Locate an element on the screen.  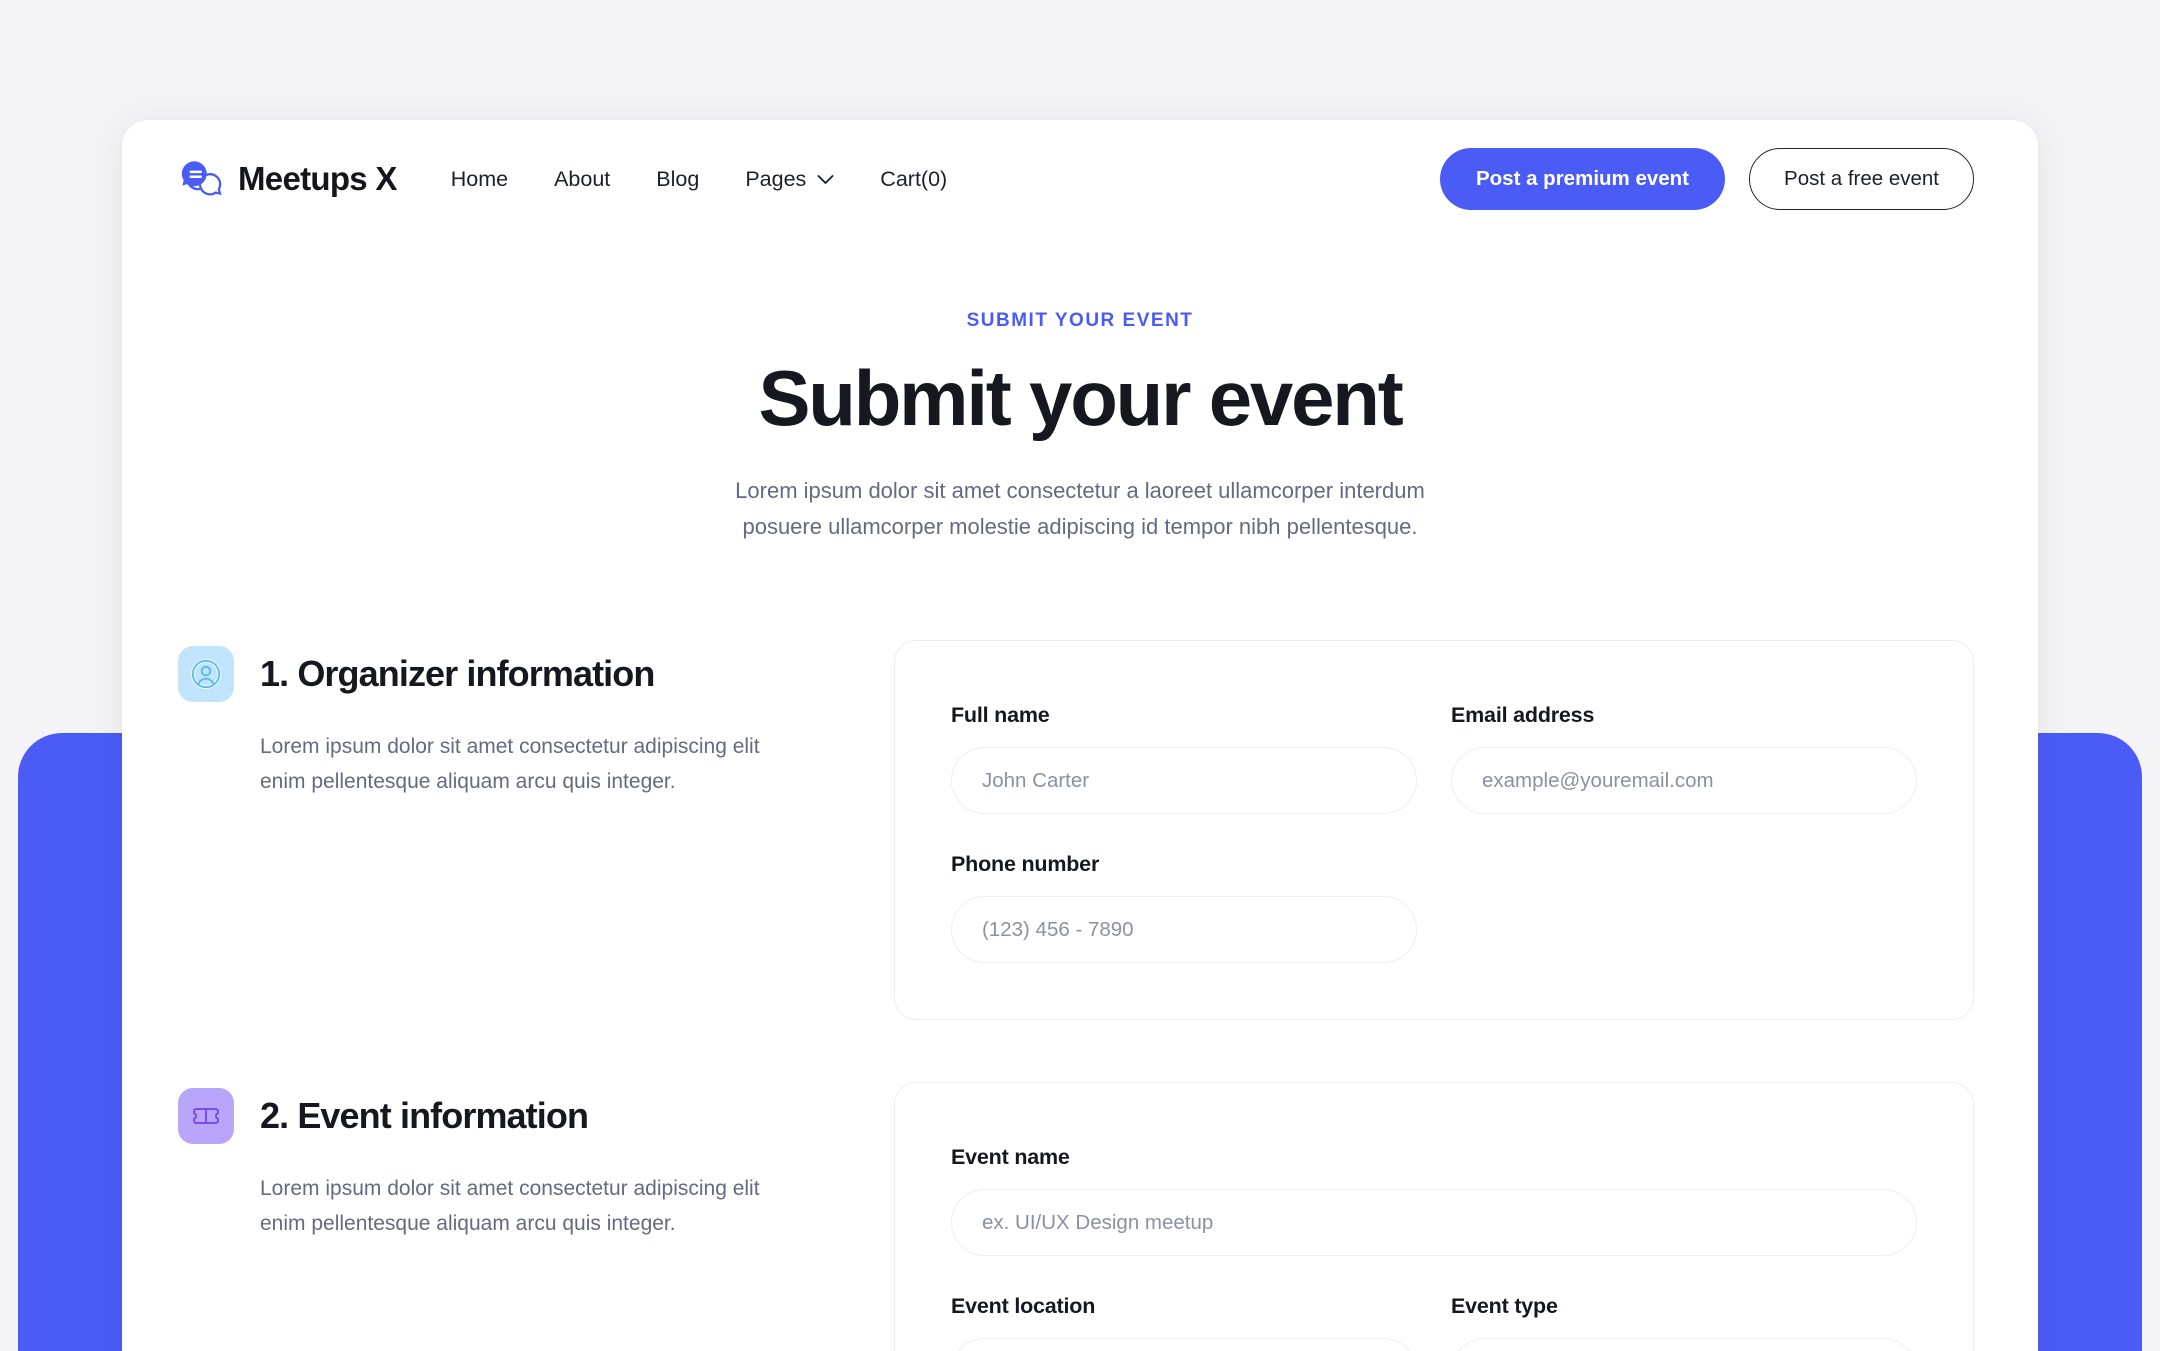
field-event-location: Event location is located at coordinates (1184, 1322).